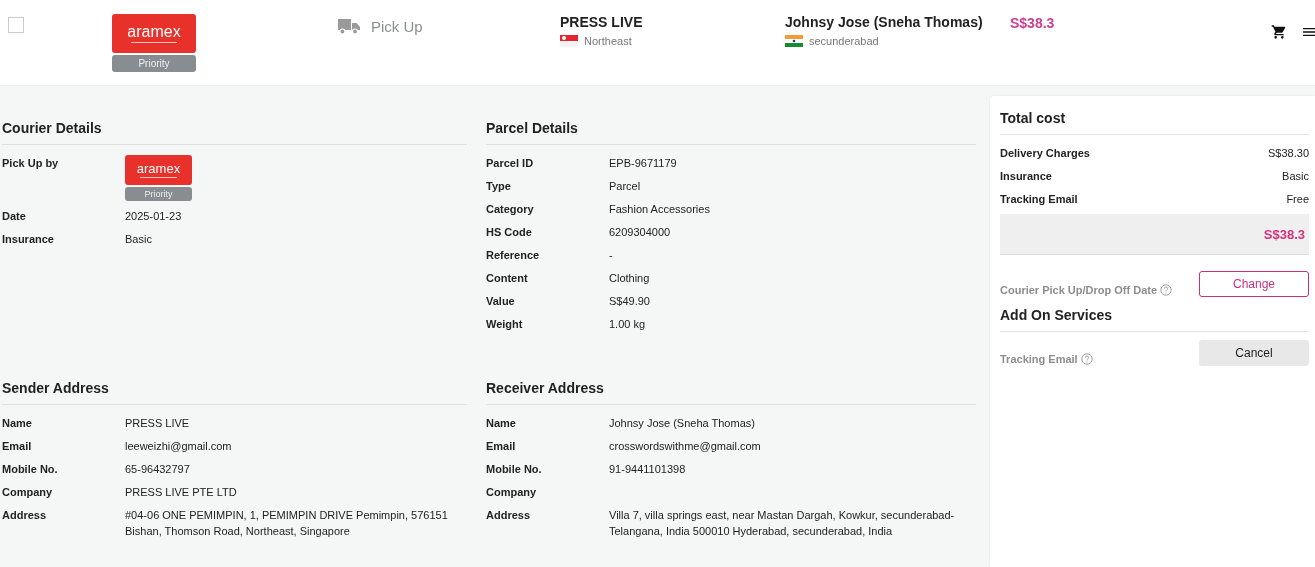 The width and height of the screenshot is (1315, 567). I want to click on field-label: HS Code, so click(509, 232).